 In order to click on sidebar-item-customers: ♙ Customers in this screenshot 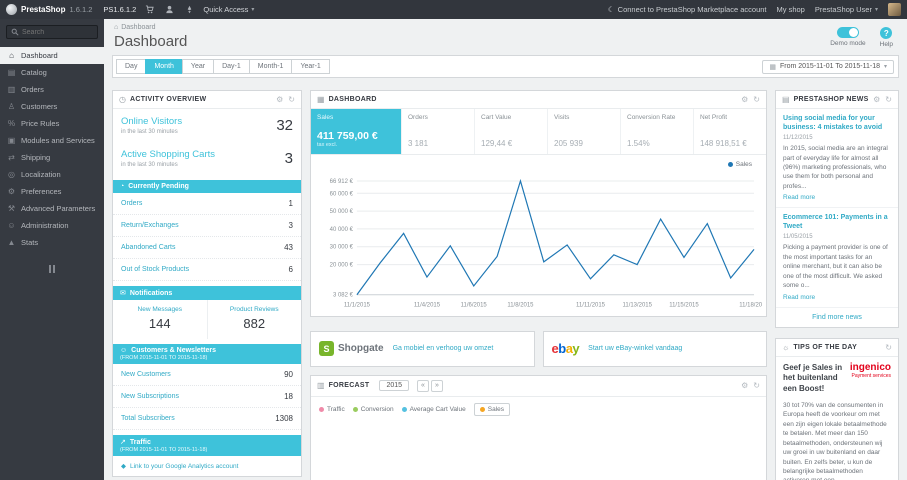, I will do `click(52, 106)`.